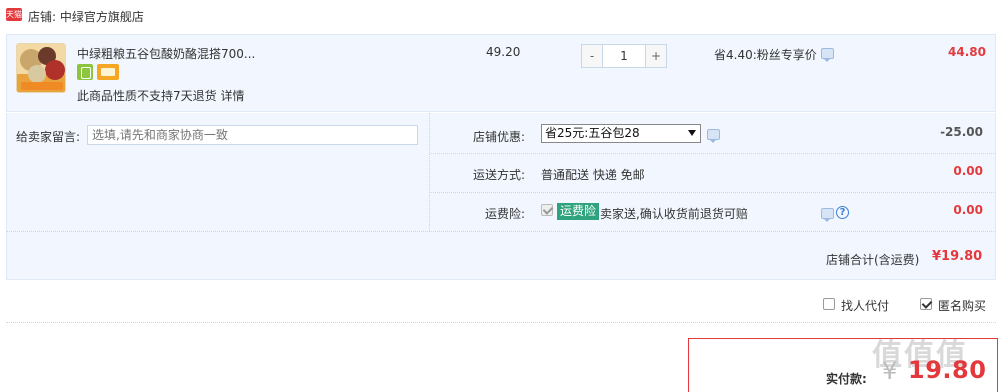 Image resolution: width=1006 pixels, height=392 pixels. Describe the element at coordinates (765, 55) in the screenshot. I see `promo-text: 省4.40:粉丝专享价` at that location.